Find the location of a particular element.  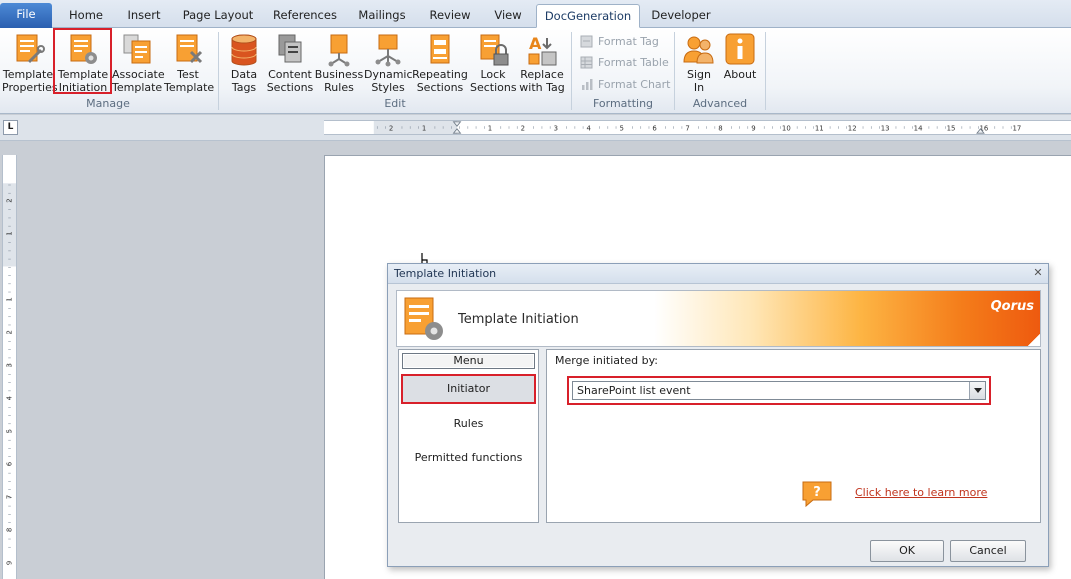

replace-with-tag-button: A Replace with Tag is located at coordinates (542, 65).